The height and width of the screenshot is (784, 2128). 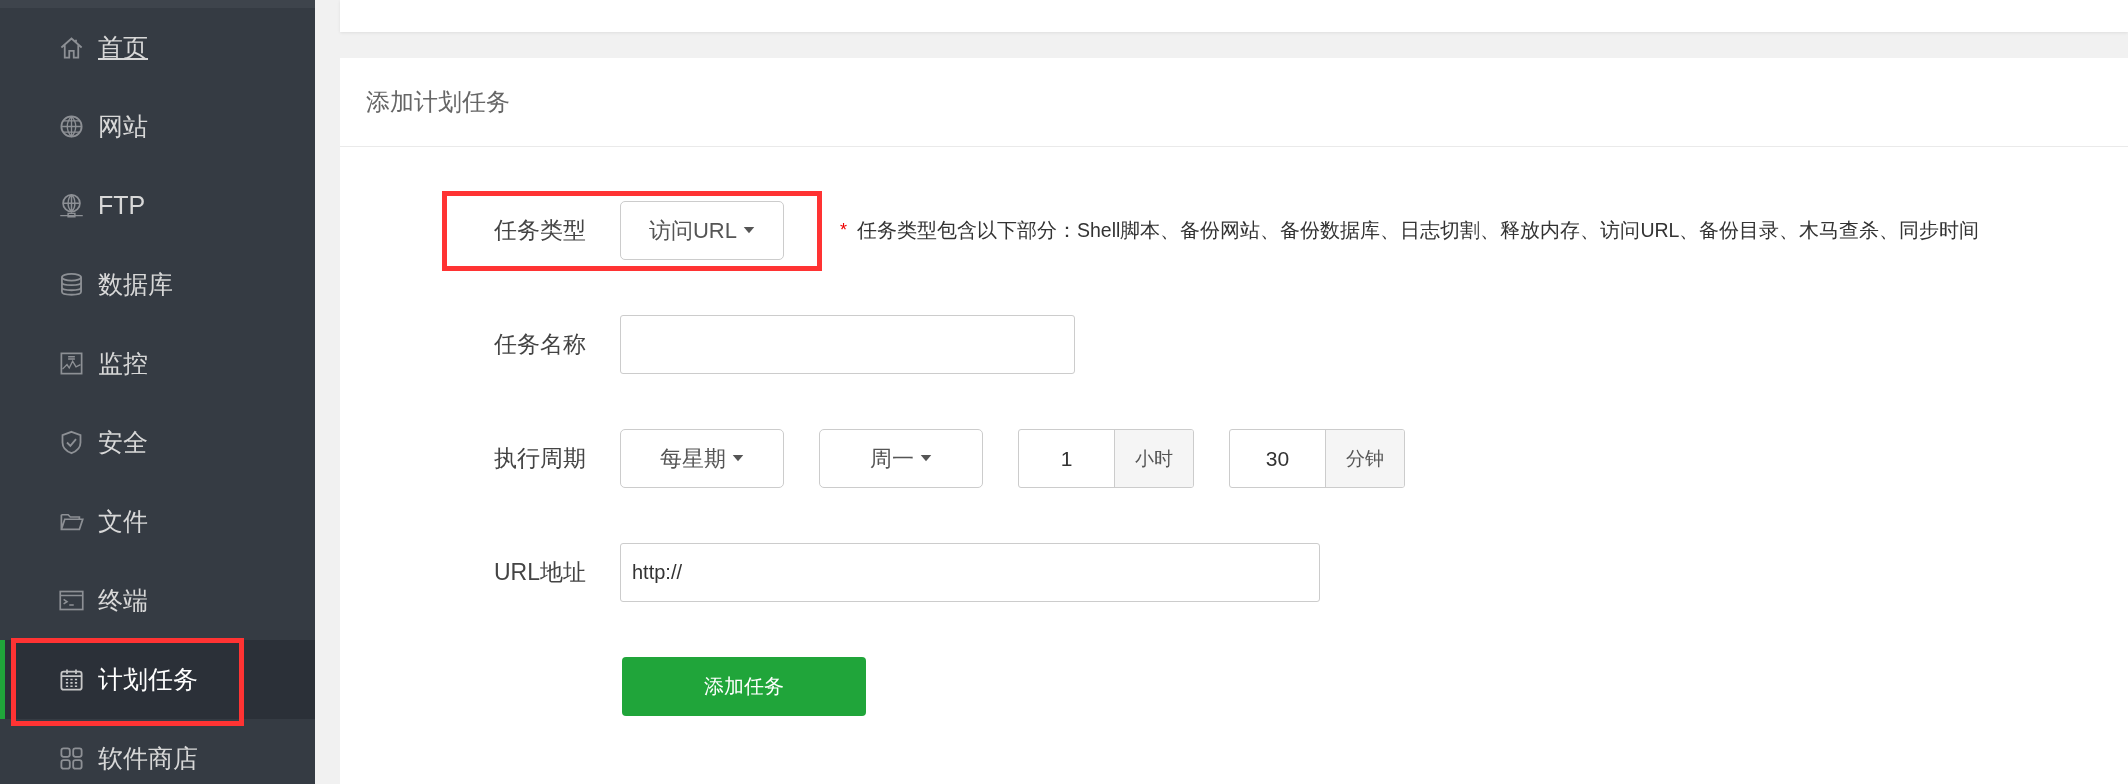 I want to click on sidebar-item: FTP, so click(x=157, y=205).